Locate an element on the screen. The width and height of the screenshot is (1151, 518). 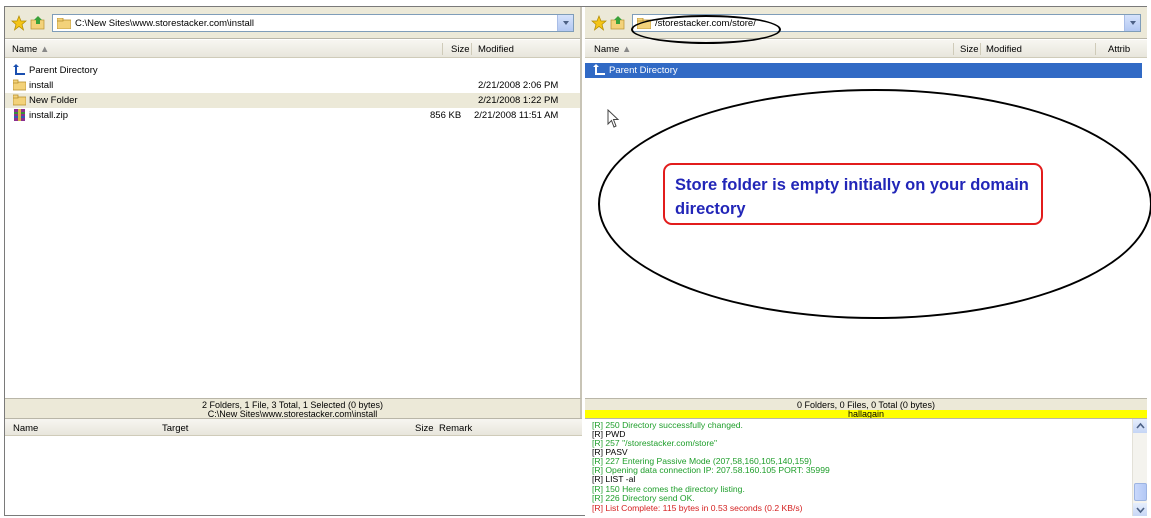
scroll-down-button is located at coordinates (1140, 509).